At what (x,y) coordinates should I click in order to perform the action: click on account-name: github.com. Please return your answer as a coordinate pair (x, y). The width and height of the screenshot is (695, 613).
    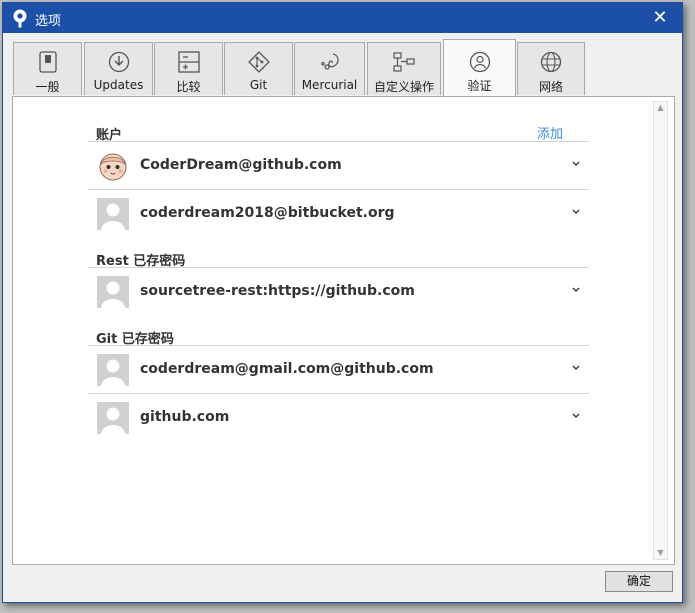
    Looking at the image, I should click on (185, 417).